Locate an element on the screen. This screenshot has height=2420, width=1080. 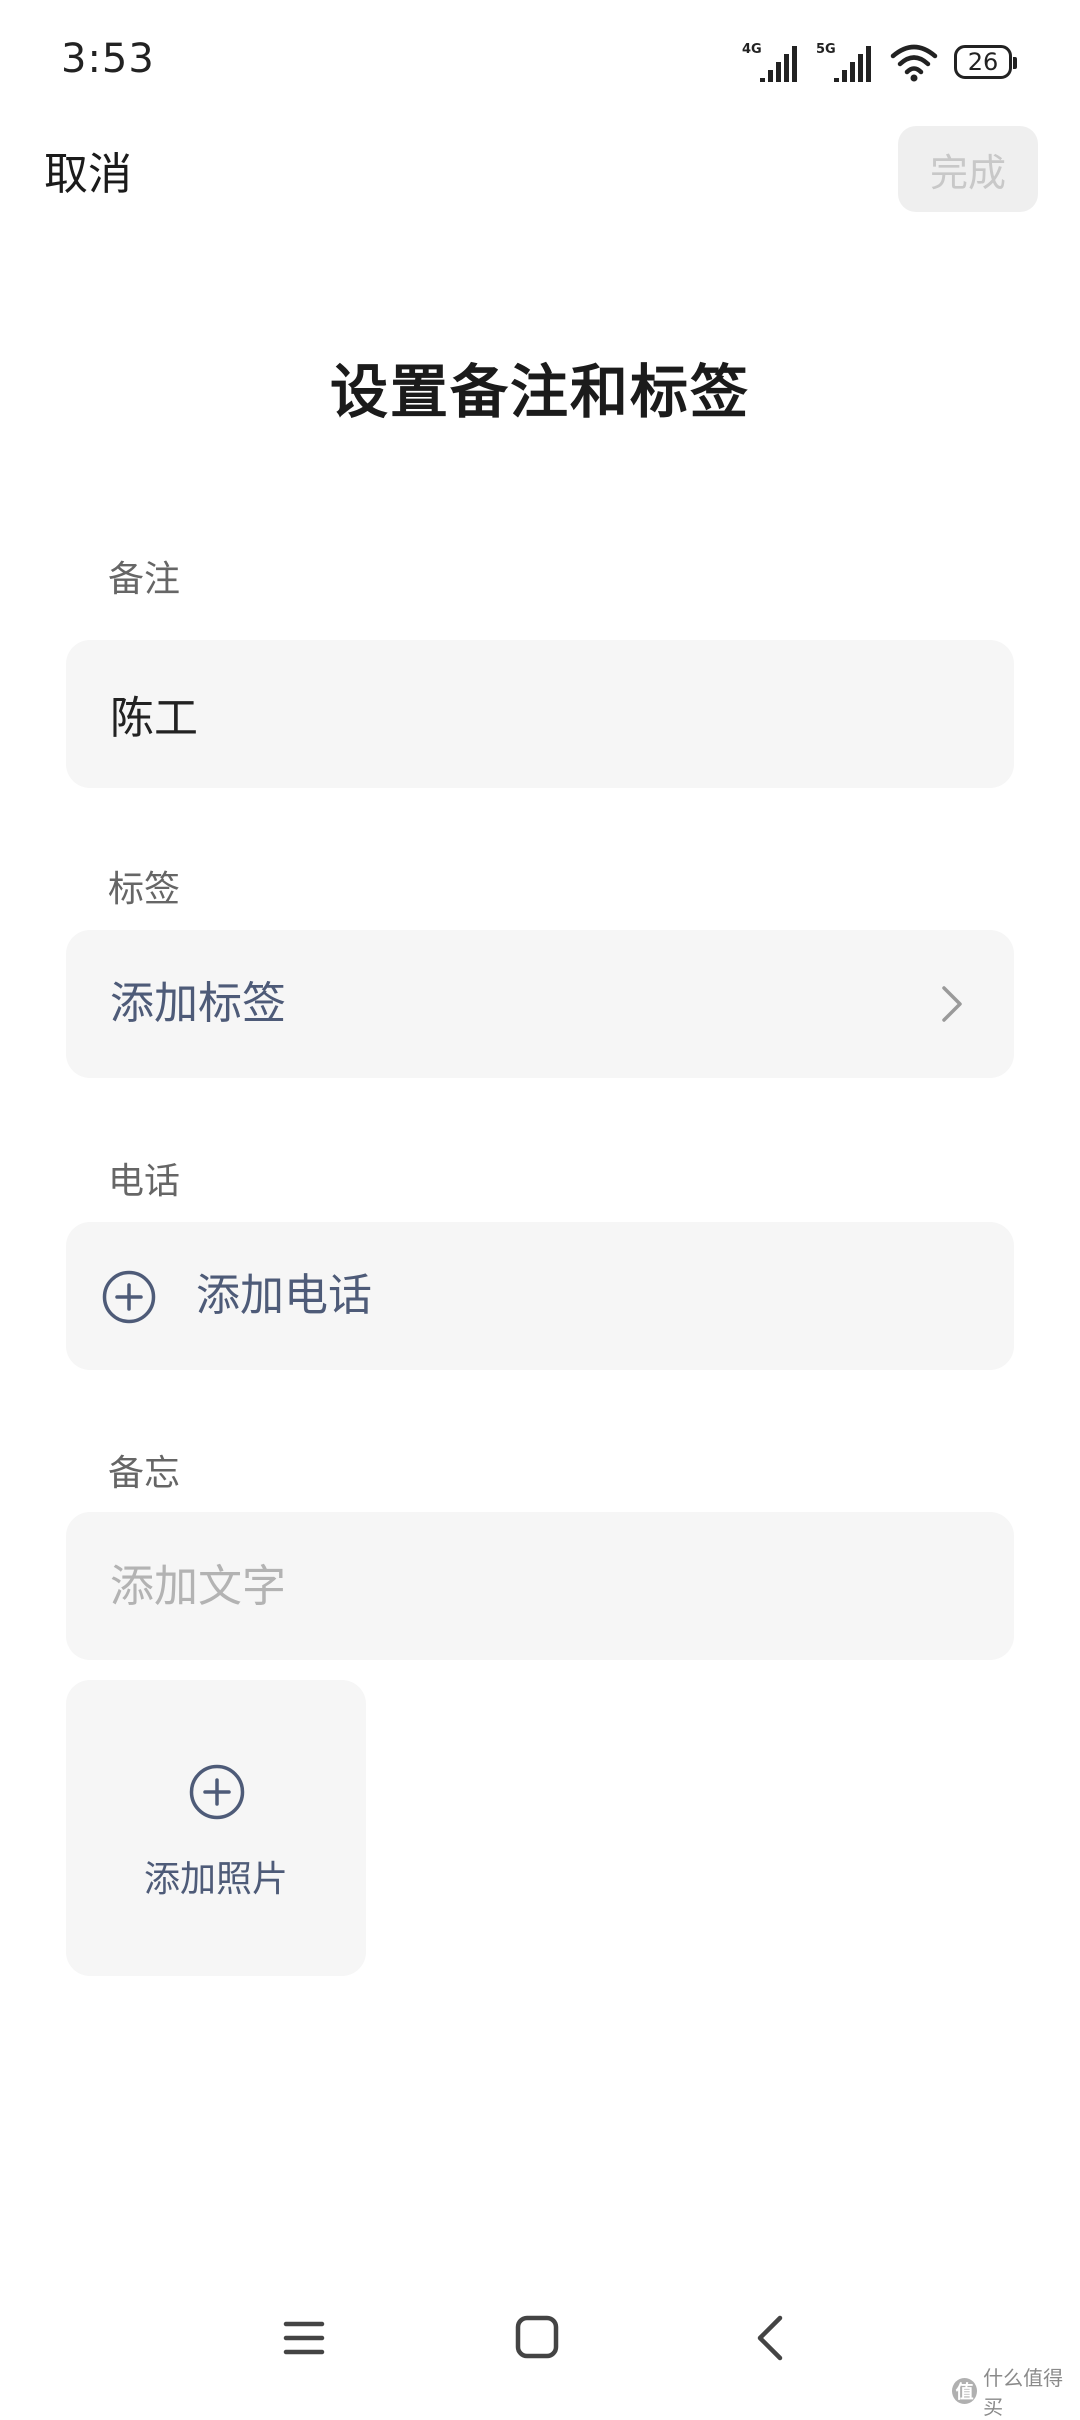
add-phone-row: 添加电话 is located at coordinates (540, 1296).